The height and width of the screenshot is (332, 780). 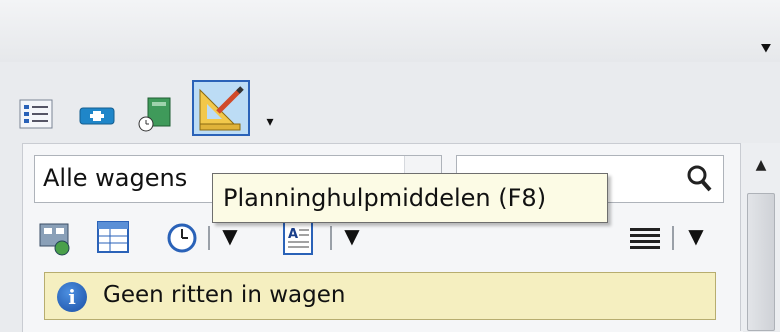 I want to click on vertical-scrollbar: ▲, so click(x=760, y=237).